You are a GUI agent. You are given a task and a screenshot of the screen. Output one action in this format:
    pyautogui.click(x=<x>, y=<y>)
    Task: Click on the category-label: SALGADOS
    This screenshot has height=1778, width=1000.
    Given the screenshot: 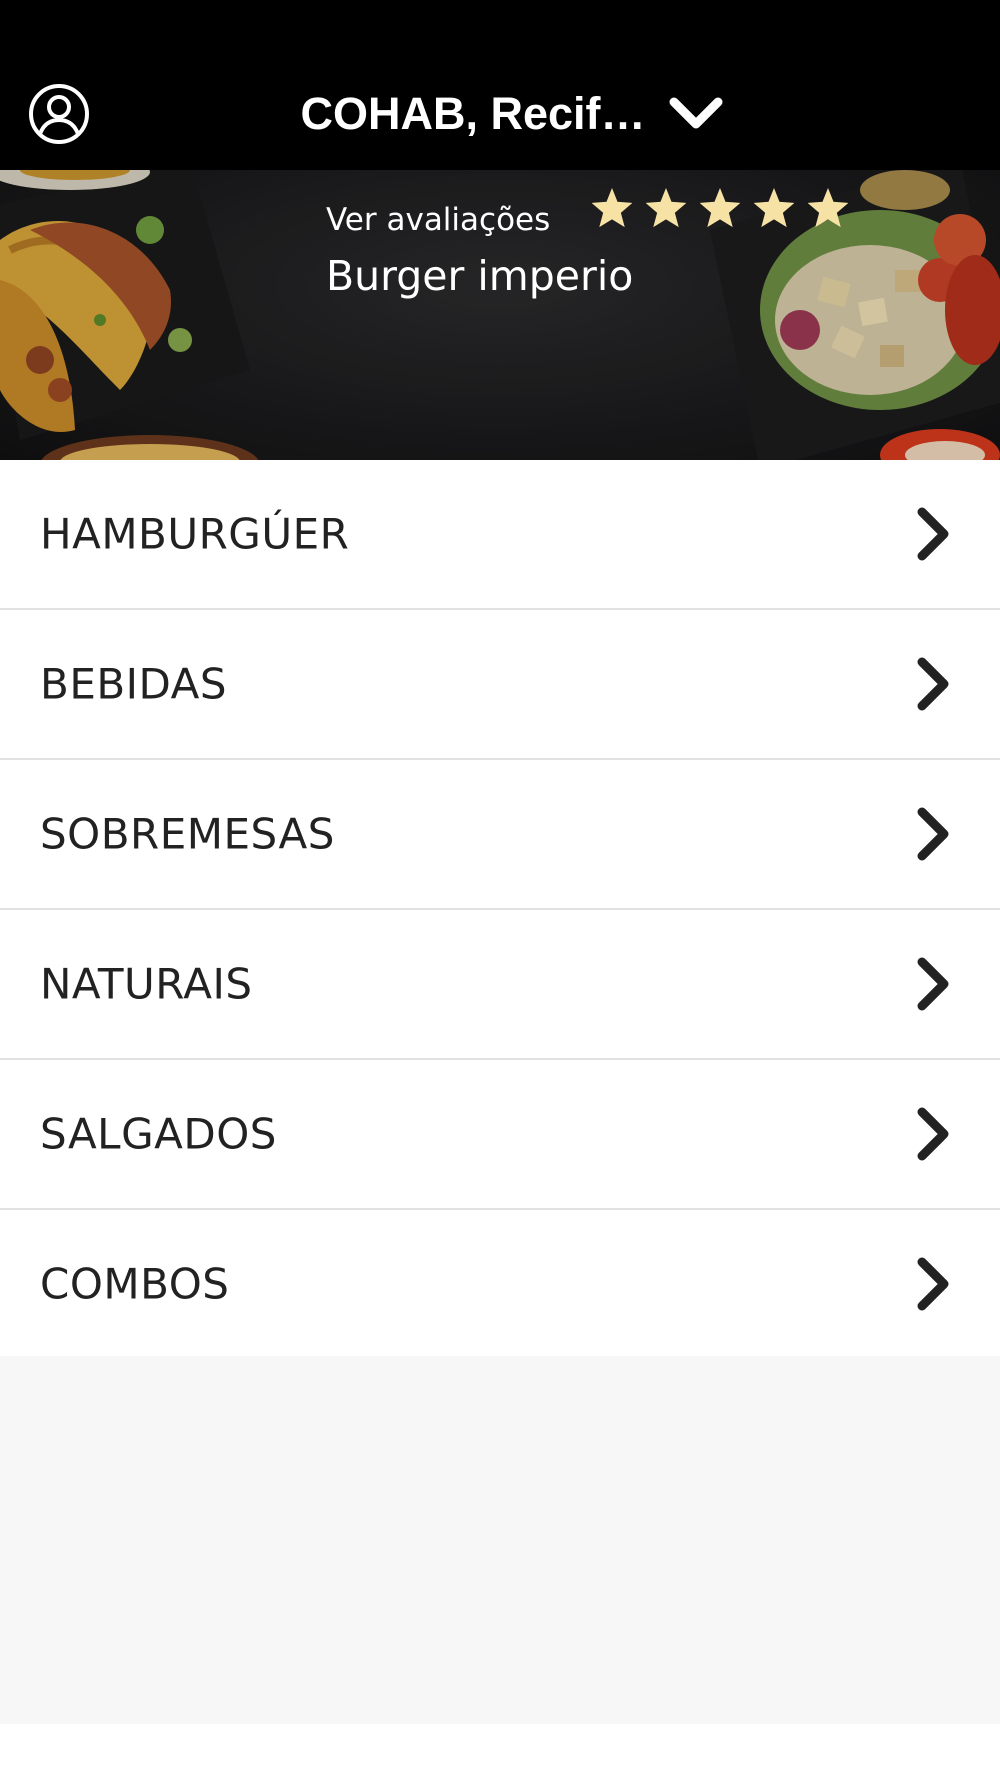 What is the action you would take?
    pyautogui.click(x=158, y=1134)
    